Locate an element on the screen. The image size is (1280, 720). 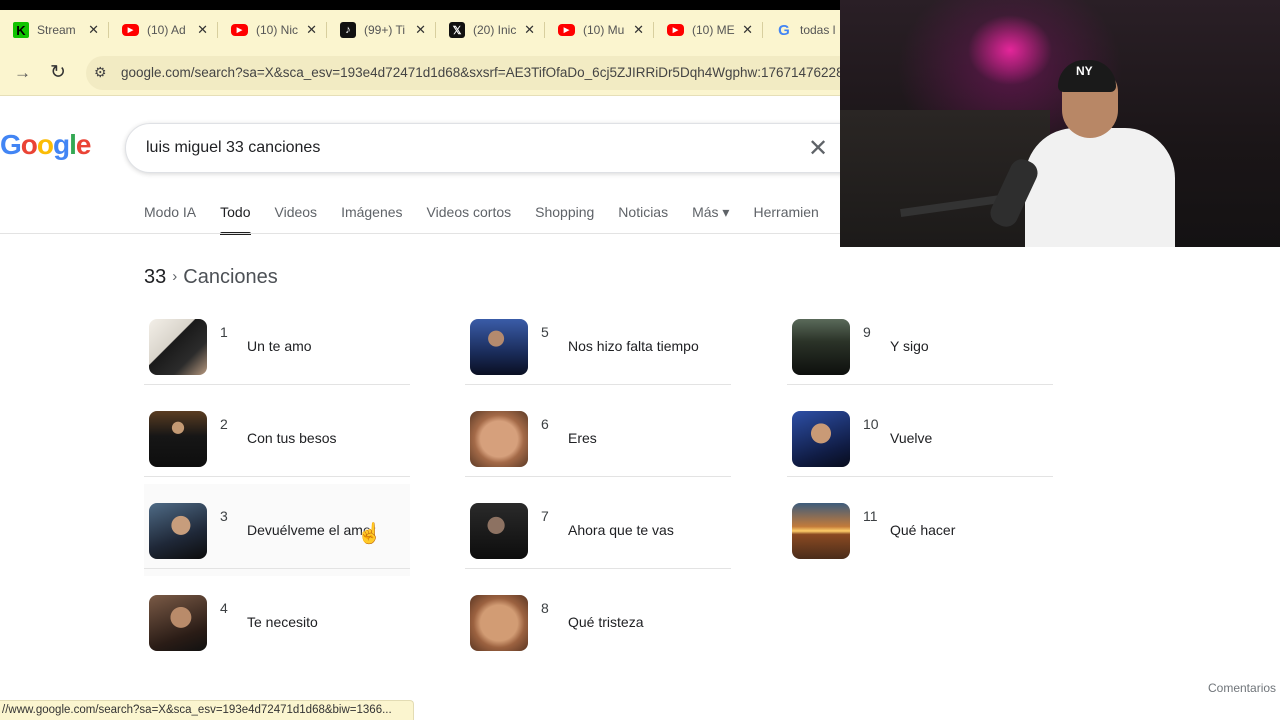
browser-tab: ▶ (10) ME ✕ is located at coordinates (708, 30).